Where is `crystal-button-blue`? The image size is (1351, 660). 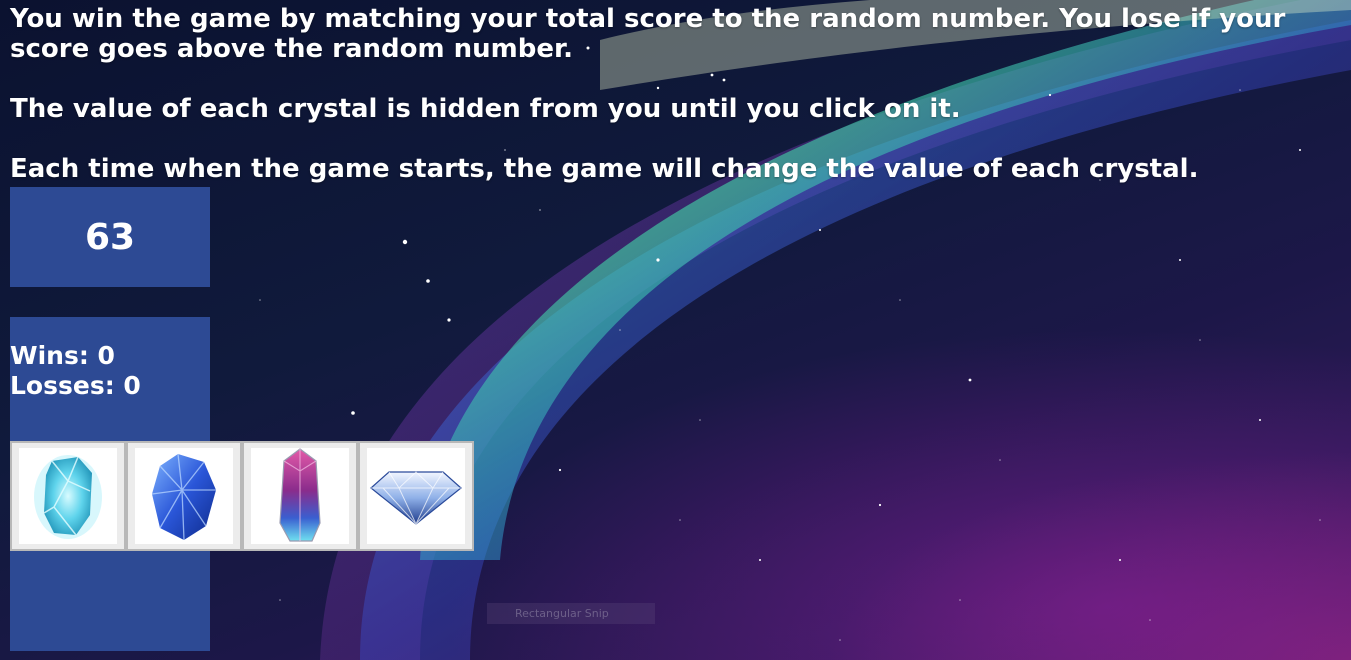
crystal-button-blue is located at coordinates (184, 496).